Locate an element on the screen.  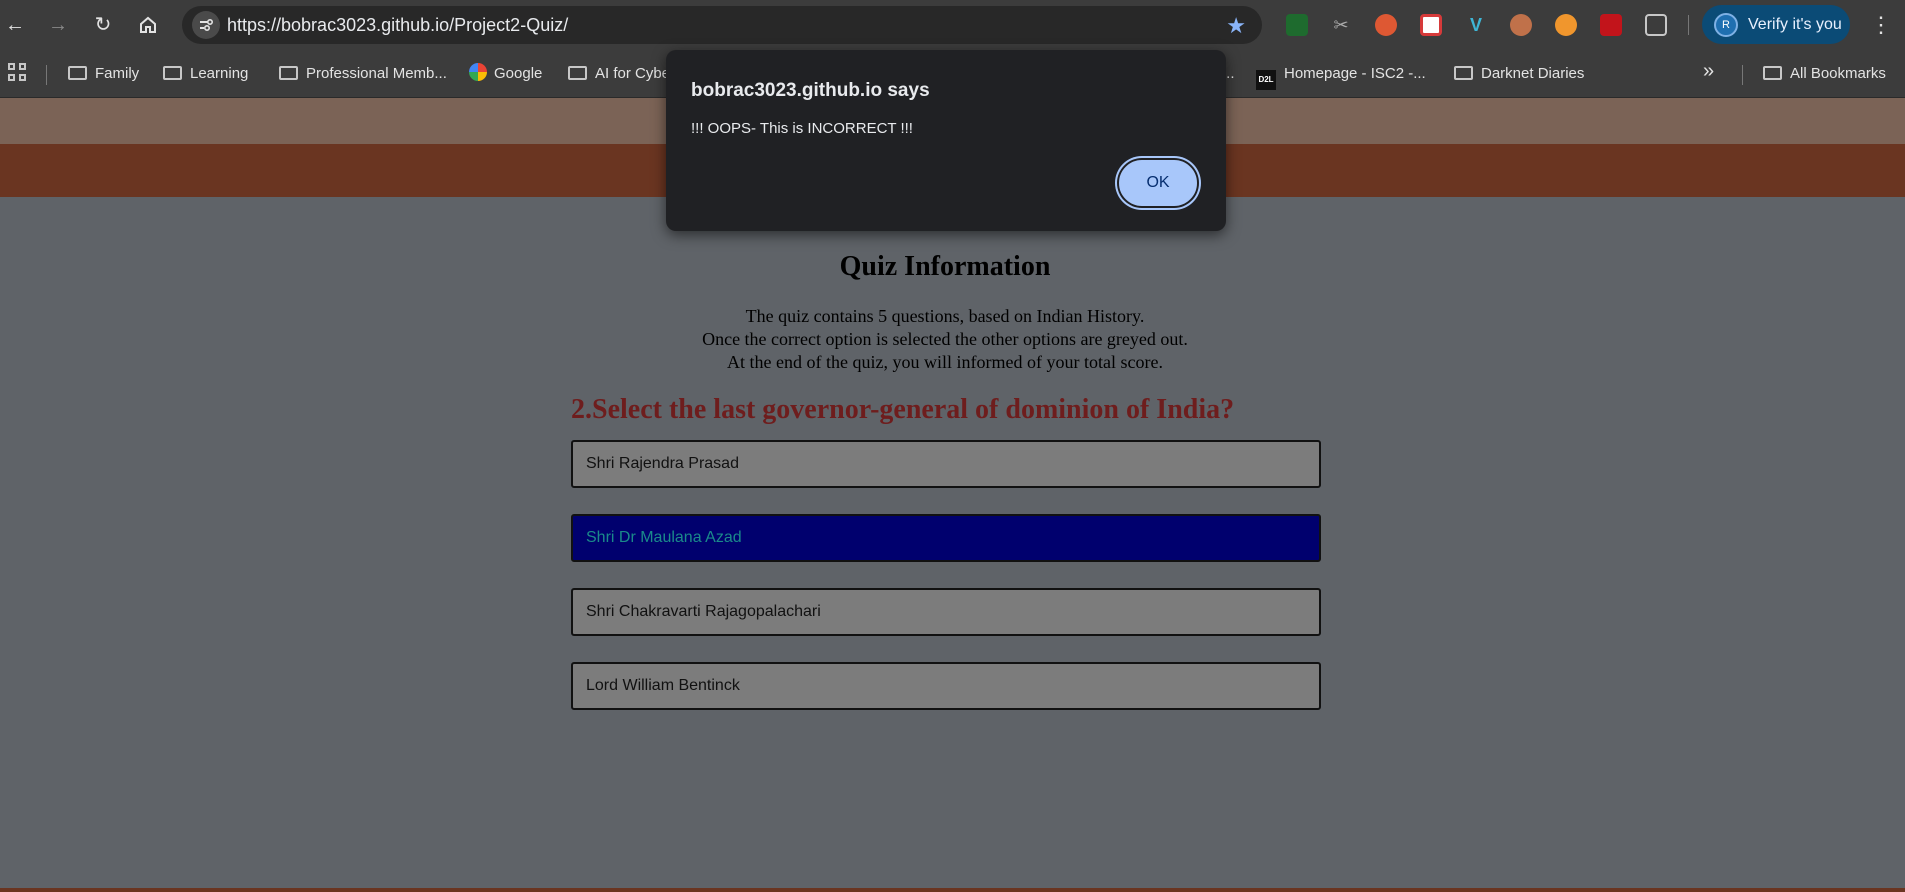
option-button-1: Shri Rajendra Prasad is located at coordinates (946, 464).